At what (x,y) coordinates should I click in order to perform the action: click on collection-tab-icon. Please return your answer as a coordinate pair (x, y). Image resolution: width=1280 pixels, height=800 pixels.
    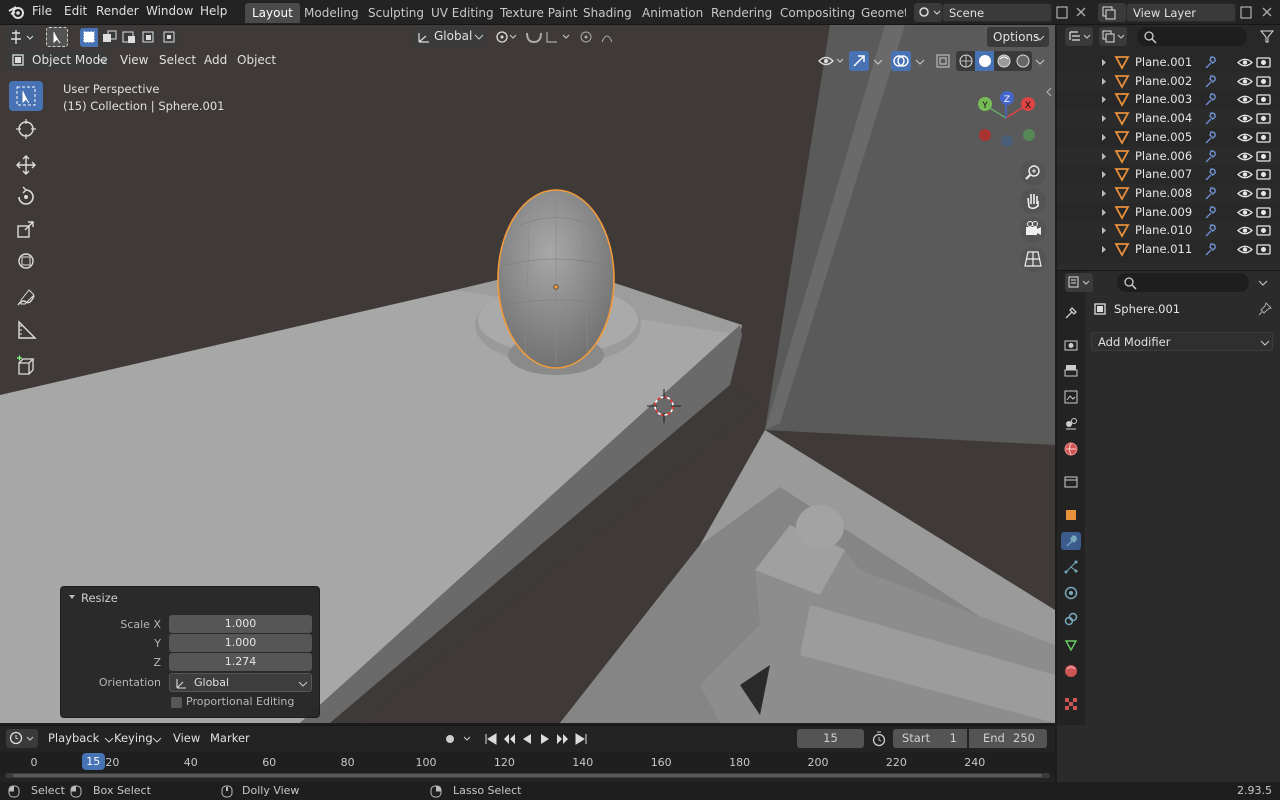
    Looking at the image, I should click on (1071, 482).